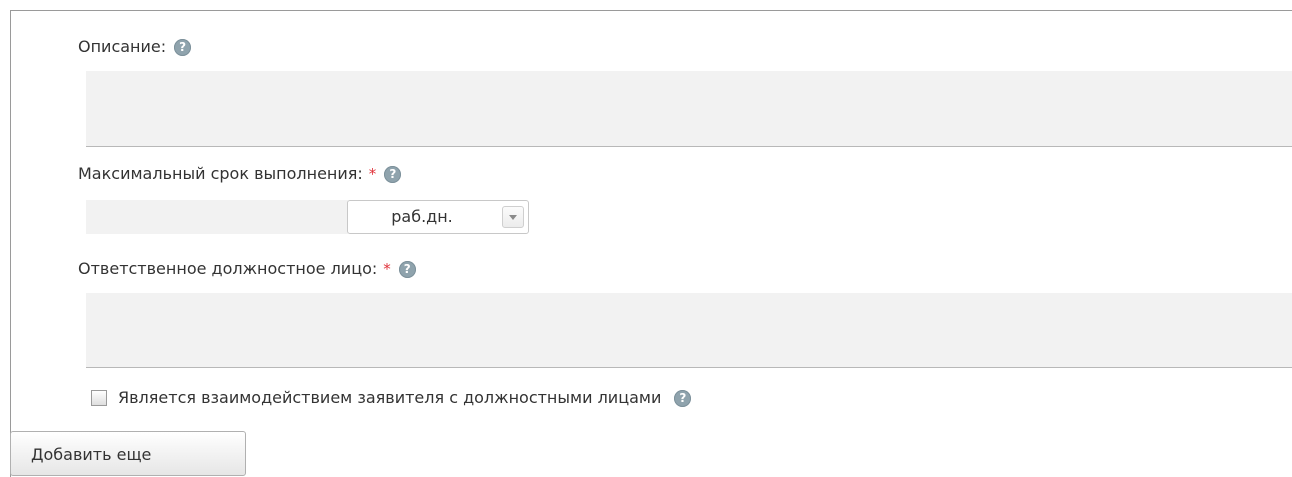  I want to click on description-label-row: Описание: ?, so click(135, 47).